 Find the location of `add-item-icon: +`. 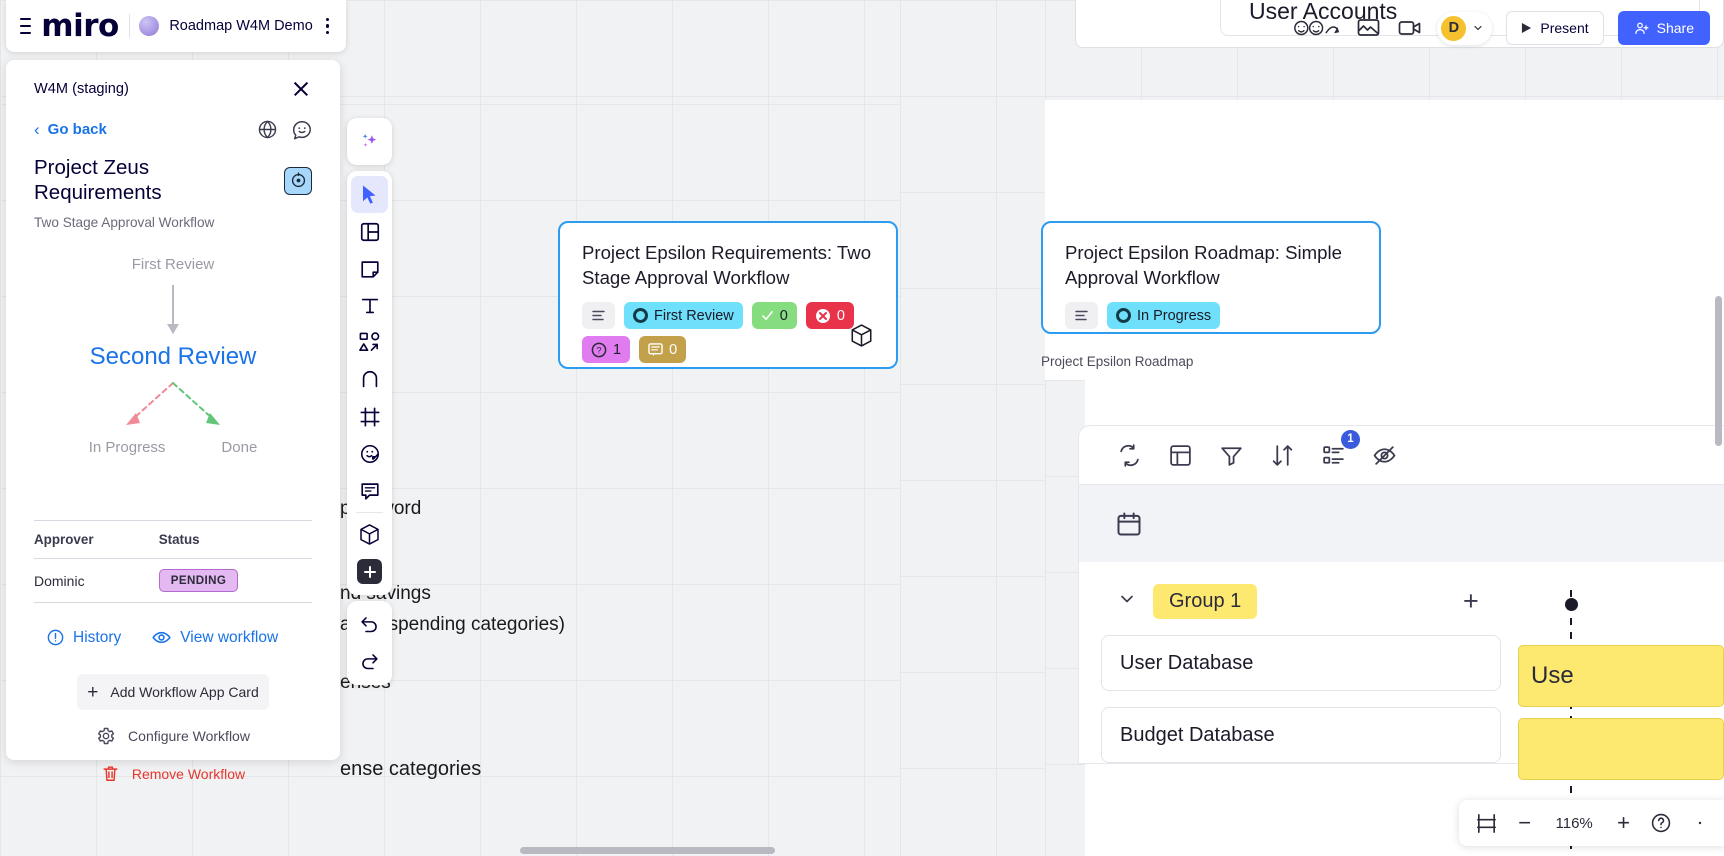

add-item-icon: + is located at coordinates (1471, 601).